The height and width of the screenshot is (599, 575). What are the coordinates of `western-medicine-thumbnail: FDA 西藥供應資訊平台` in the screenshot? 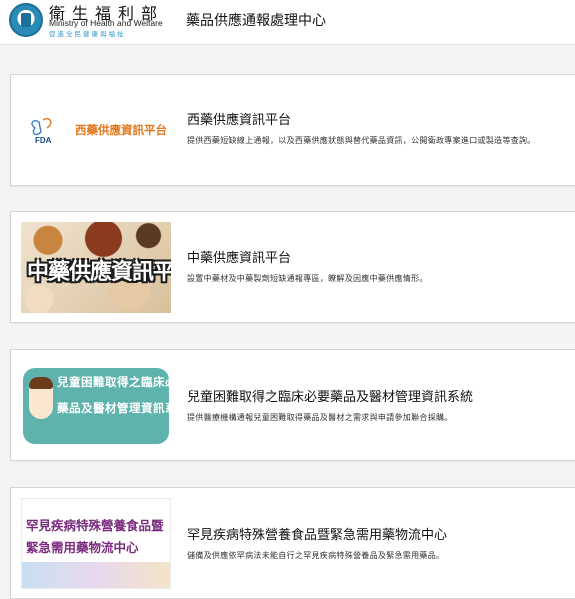 It's located at (96, 130).